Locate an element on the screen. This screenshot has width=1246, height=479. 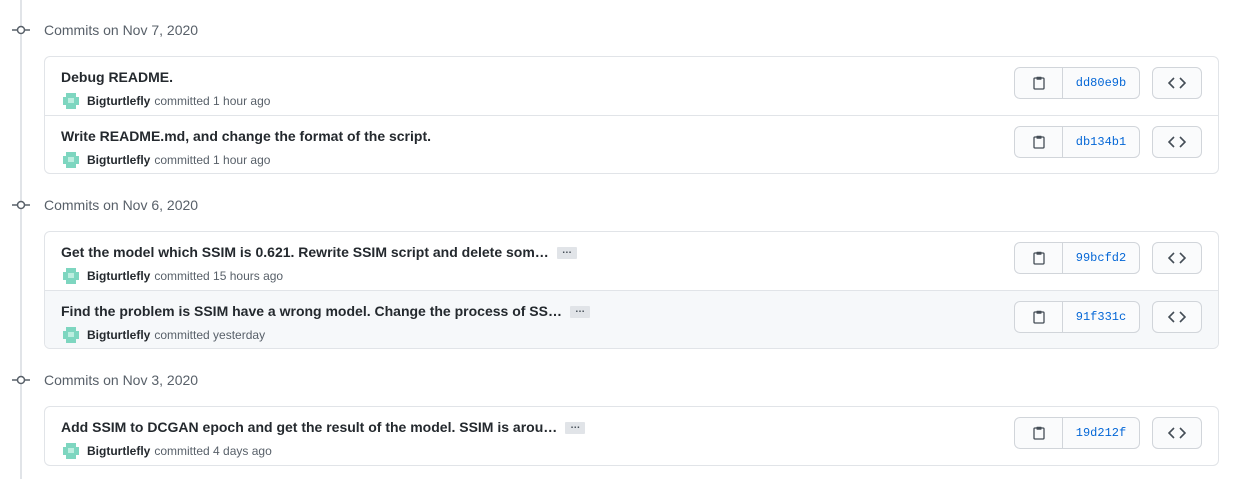
commit-group-header: Commits on Nov 3, 2020 is located at coordinates (200, 380).